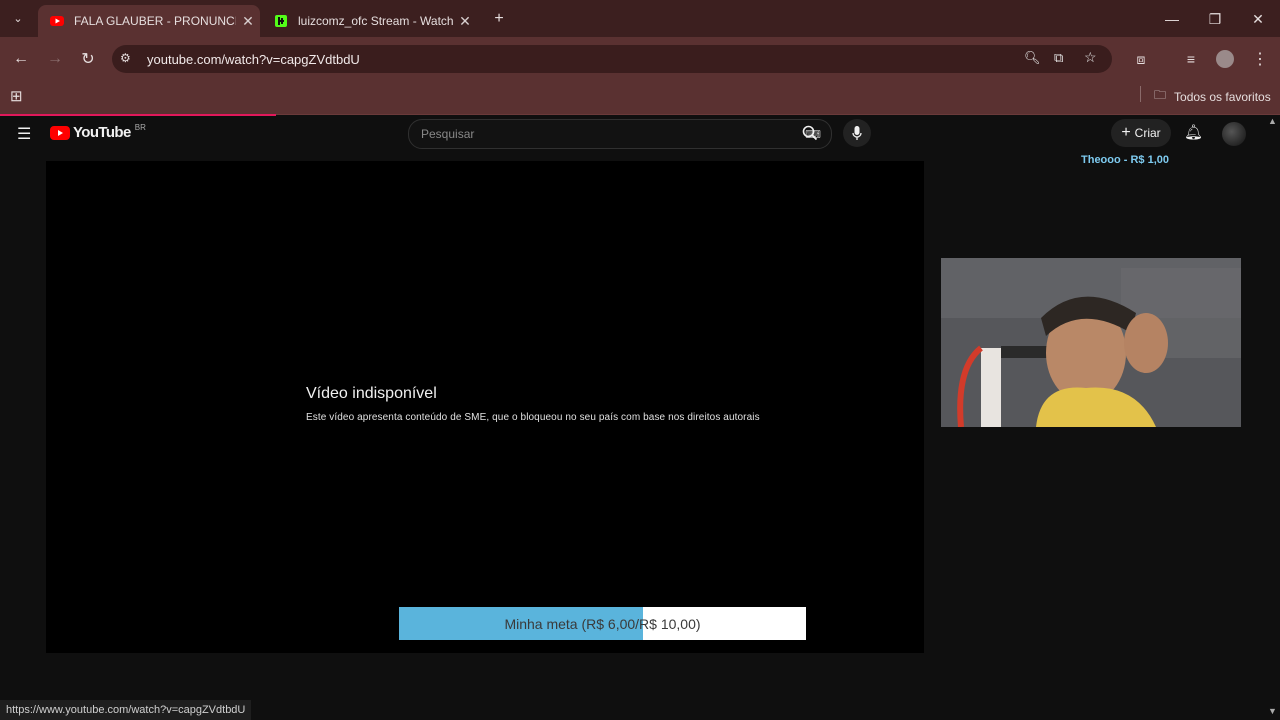  What do you see at coordinates (1222, 96) in the screenshot?
I see `all-bookmarks-label: Todos os favoritos` at bounding box center [1222, 96].